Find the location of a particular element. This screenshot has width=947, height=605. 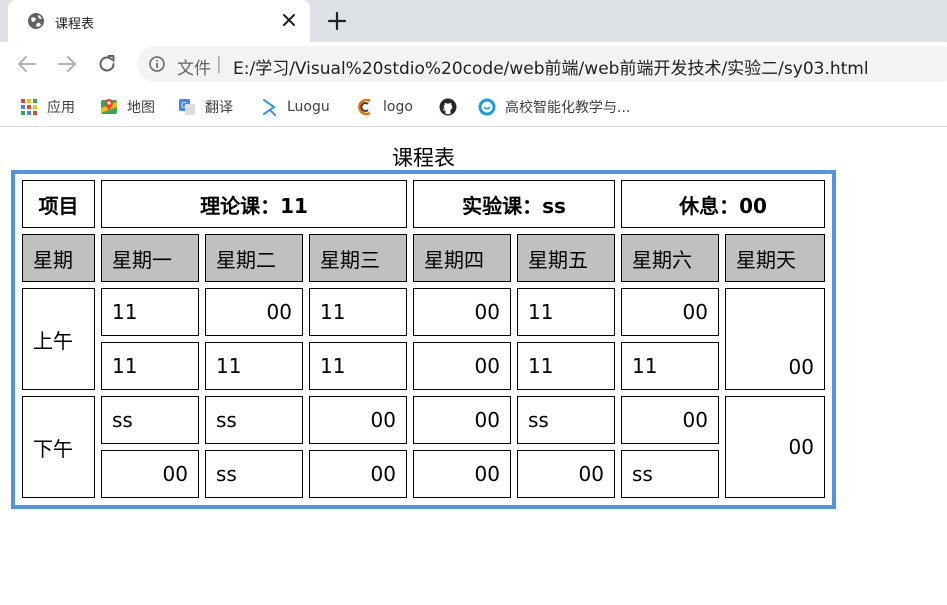

bookmark-apps: 应用 is located at coordinates (47, 107).